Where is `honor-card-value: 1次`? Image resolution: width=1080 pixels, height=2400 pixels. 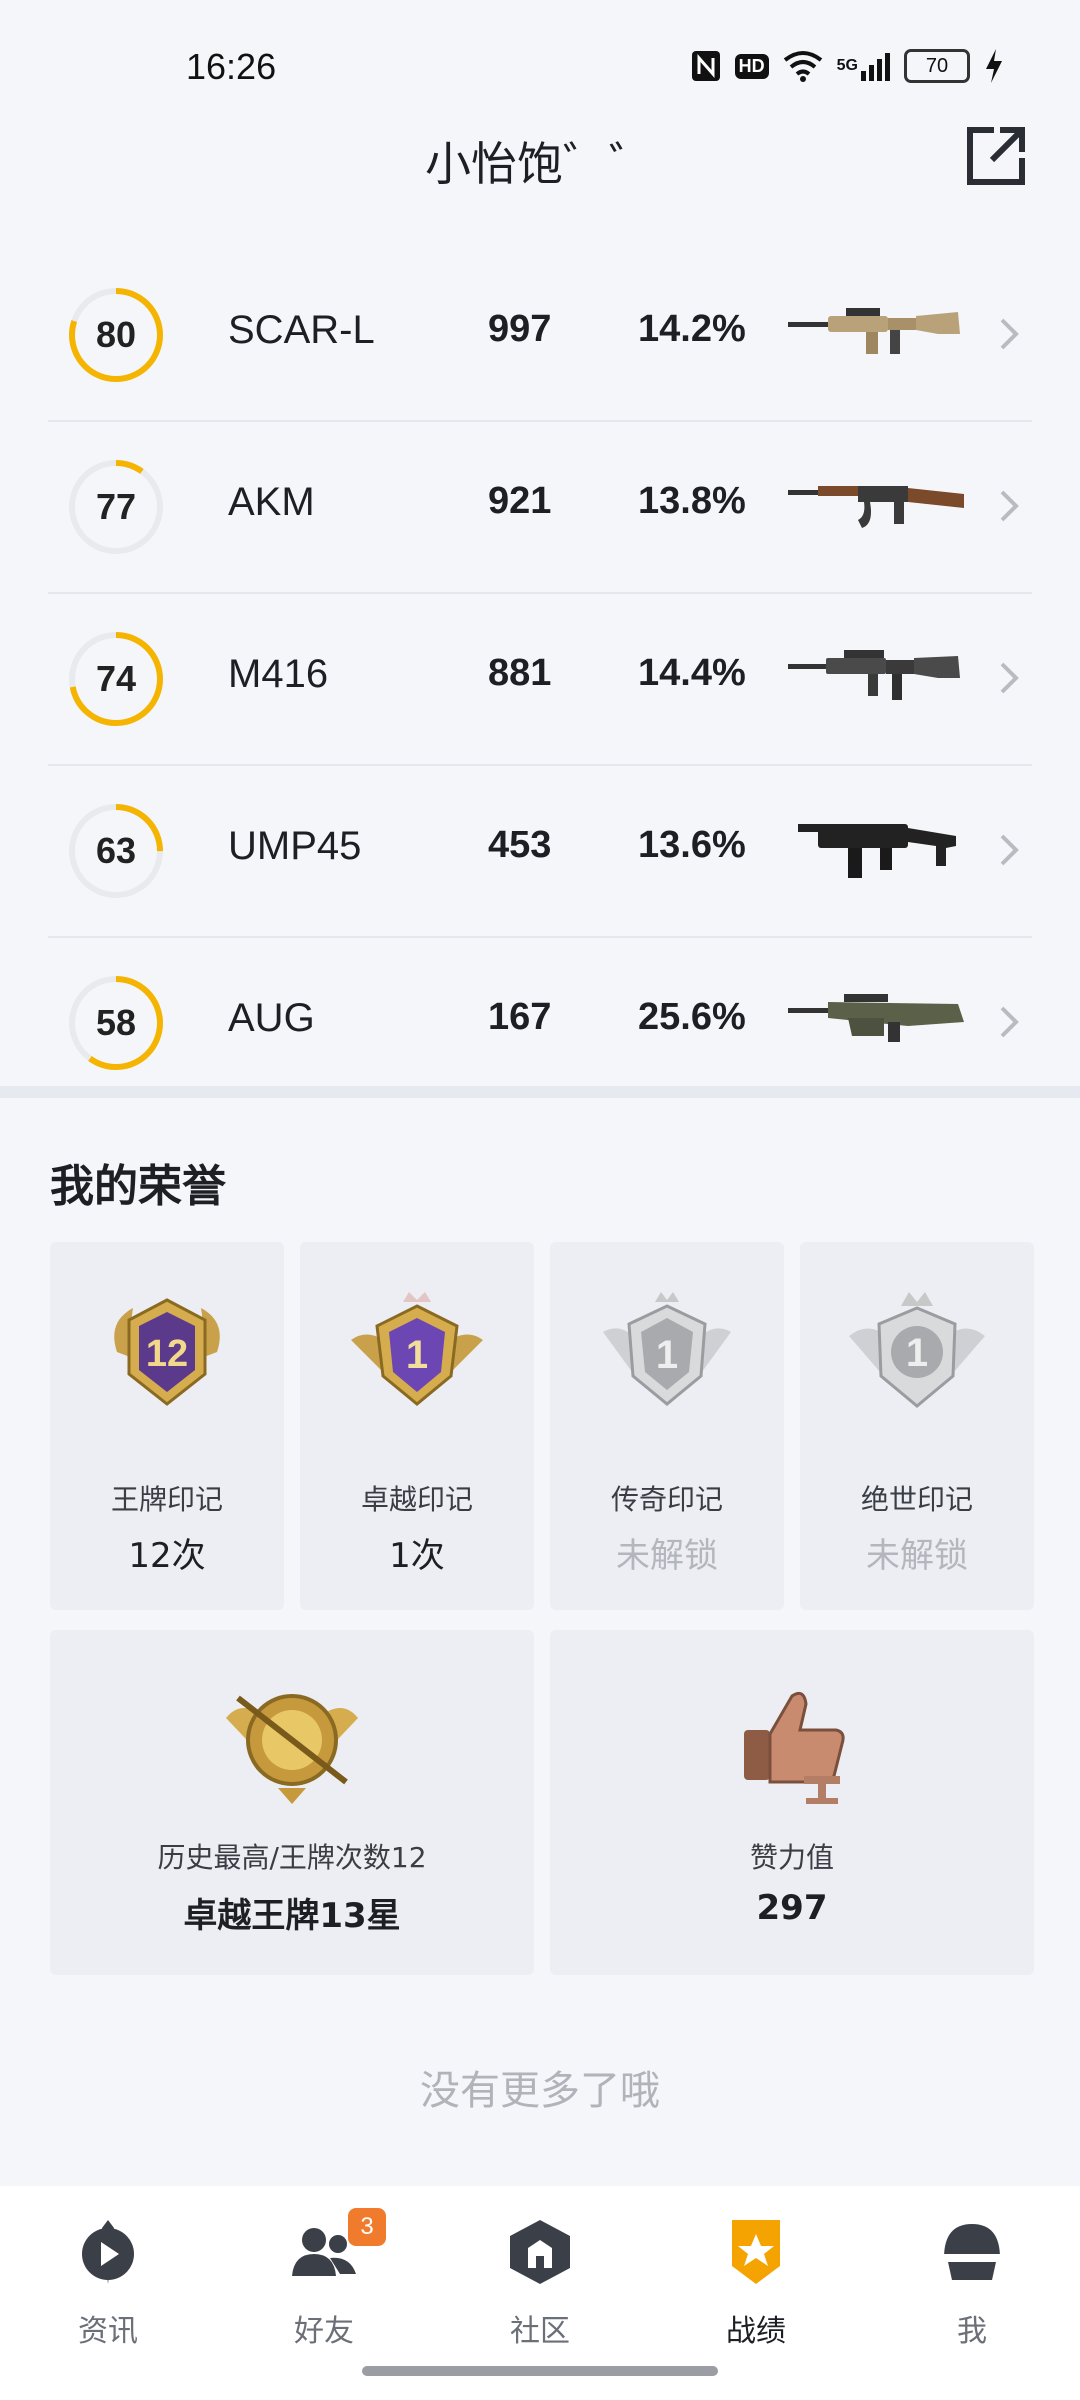
honor-card-value: 1次 is located at coordinates (417, 1556).